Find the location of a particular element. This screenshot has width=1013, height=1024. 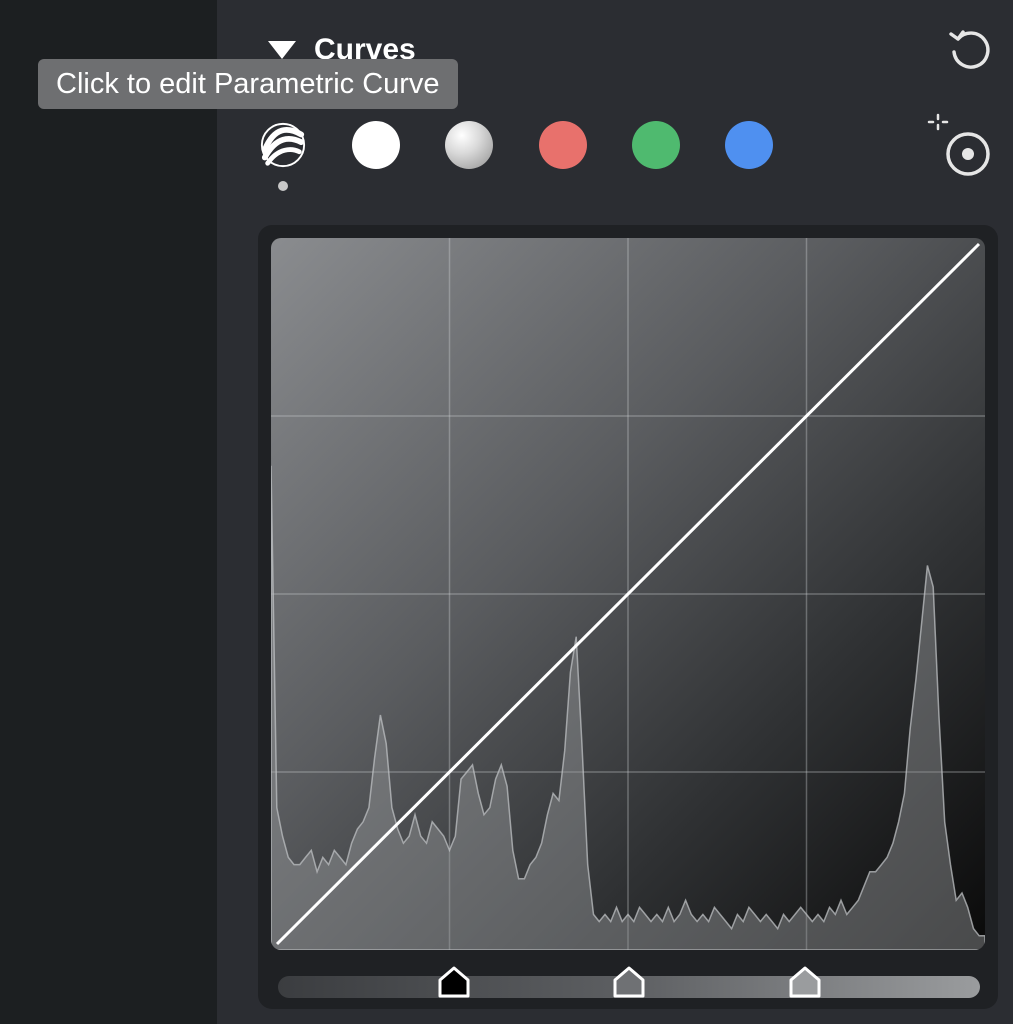

black-point-handle is located at coordinates (454, 982).